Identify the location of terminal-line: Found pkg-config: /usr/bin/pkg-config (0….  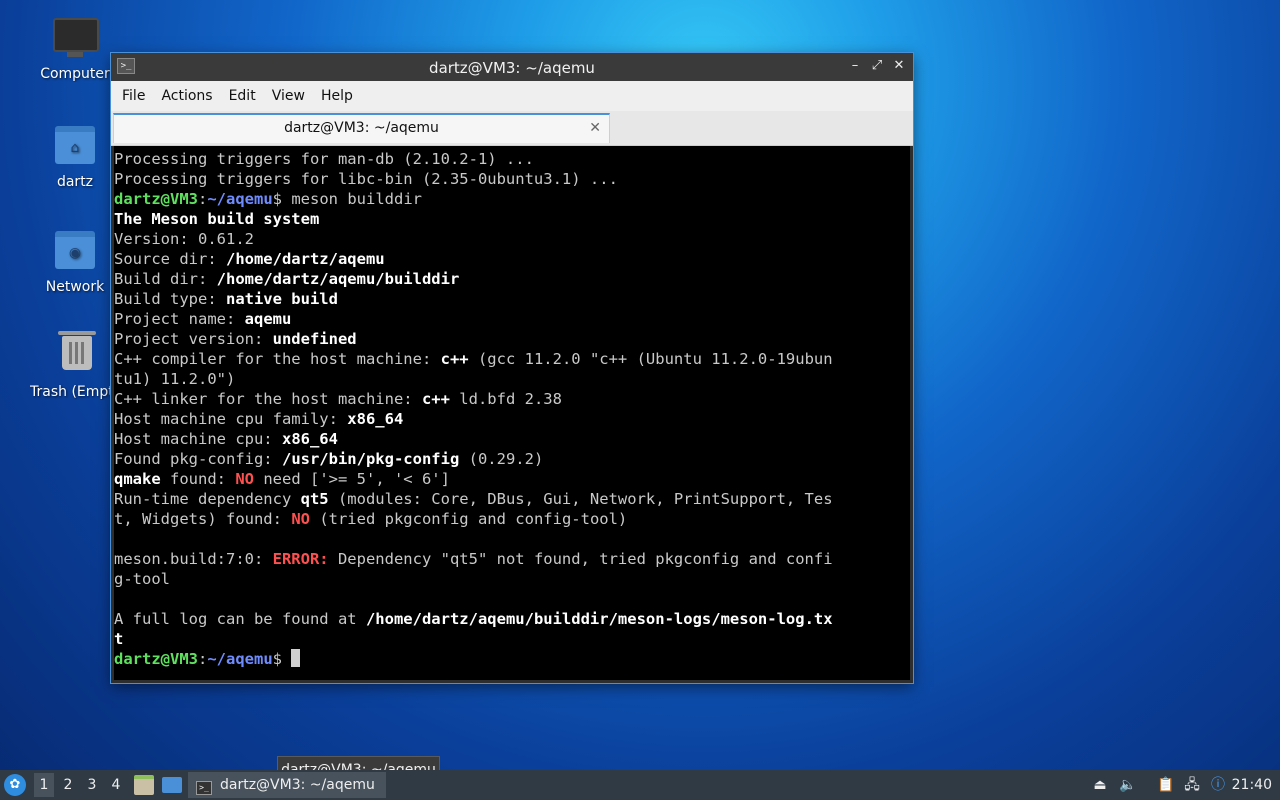
(329, 459).